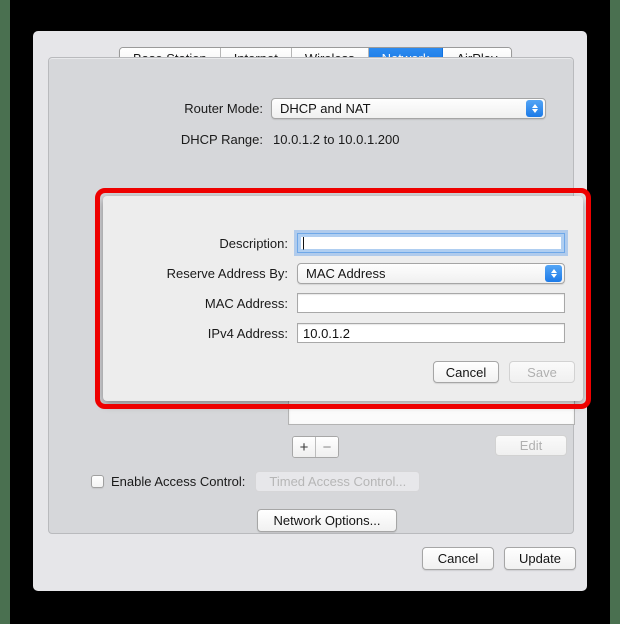 Image resolution: width=620 pixels, height=624 pixels. I want to click on router-mode-value: DHCP and NAT, so click(325, 108).